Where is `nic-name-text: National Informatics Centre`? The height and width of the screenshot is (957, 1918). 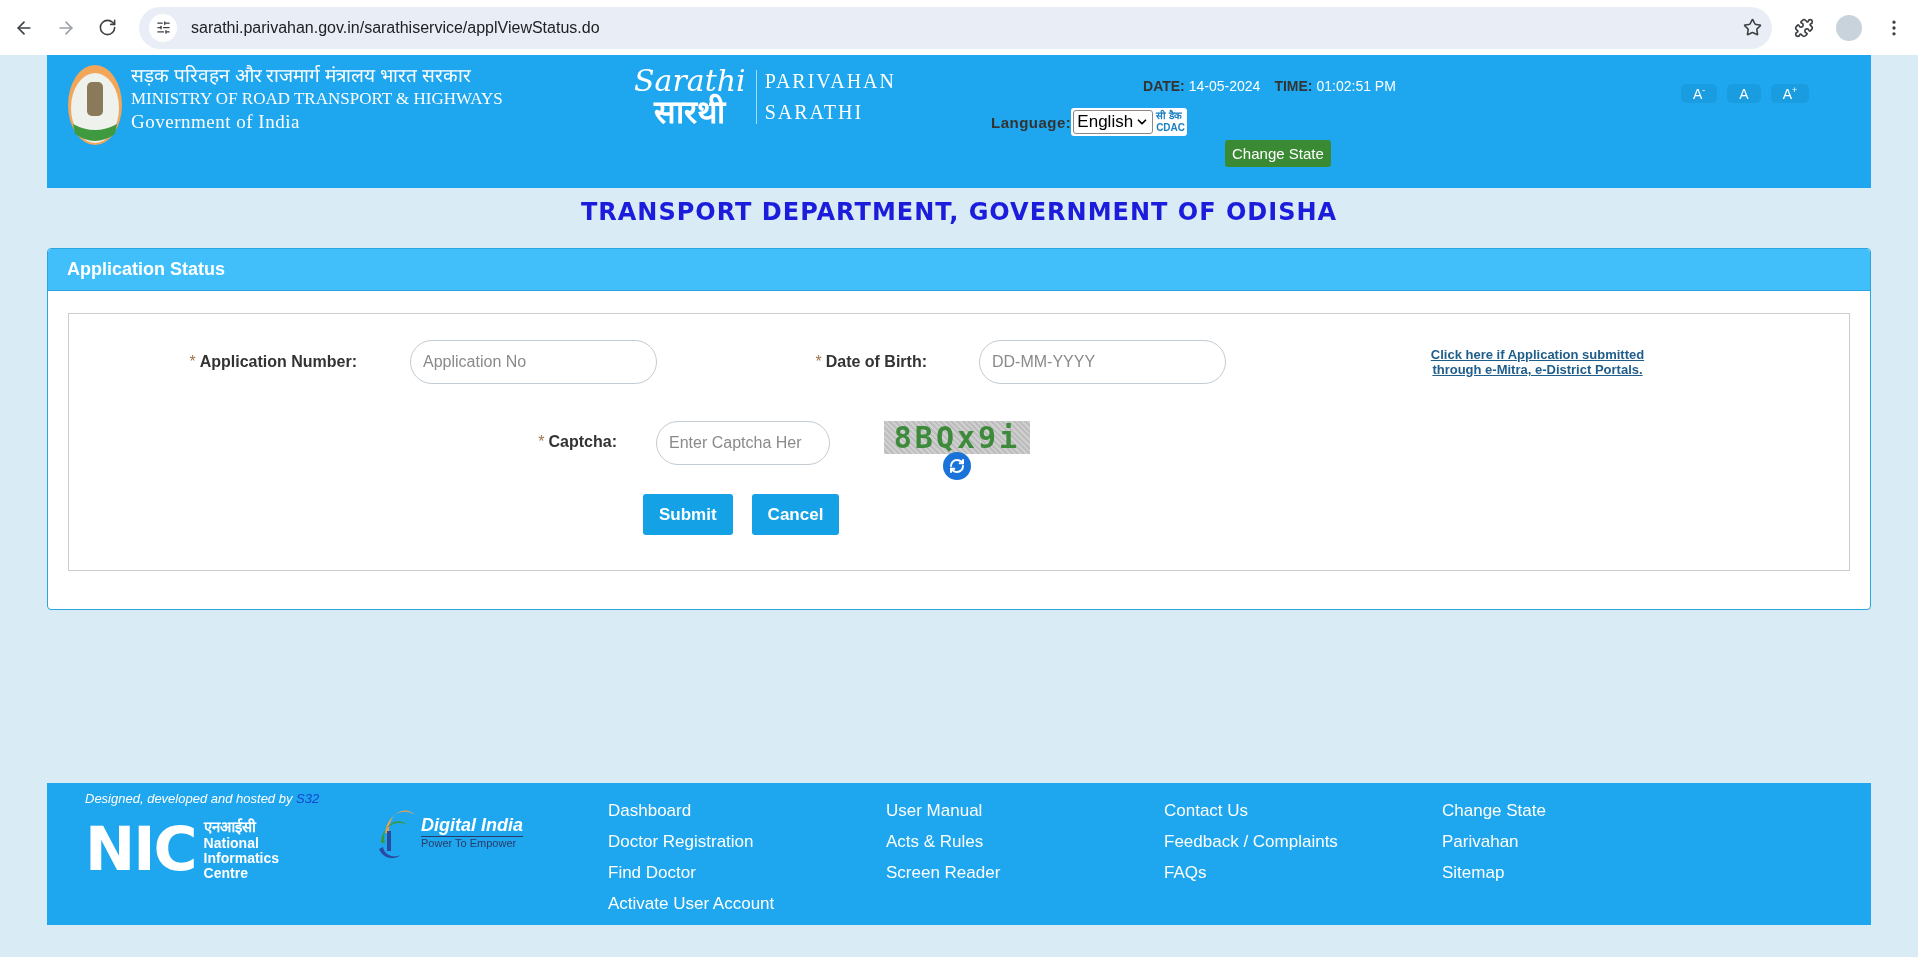
nic-name-text: National Informatics Centre is located at coordinates (241, 858).